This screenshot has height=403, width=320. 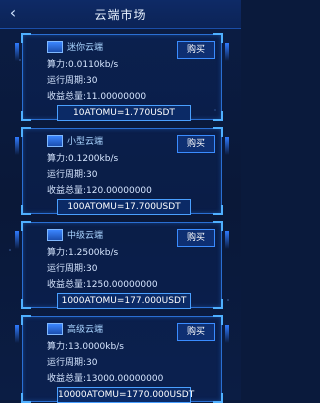 I want to click on miner-name: 小型云端, so click(x=85, y=142).